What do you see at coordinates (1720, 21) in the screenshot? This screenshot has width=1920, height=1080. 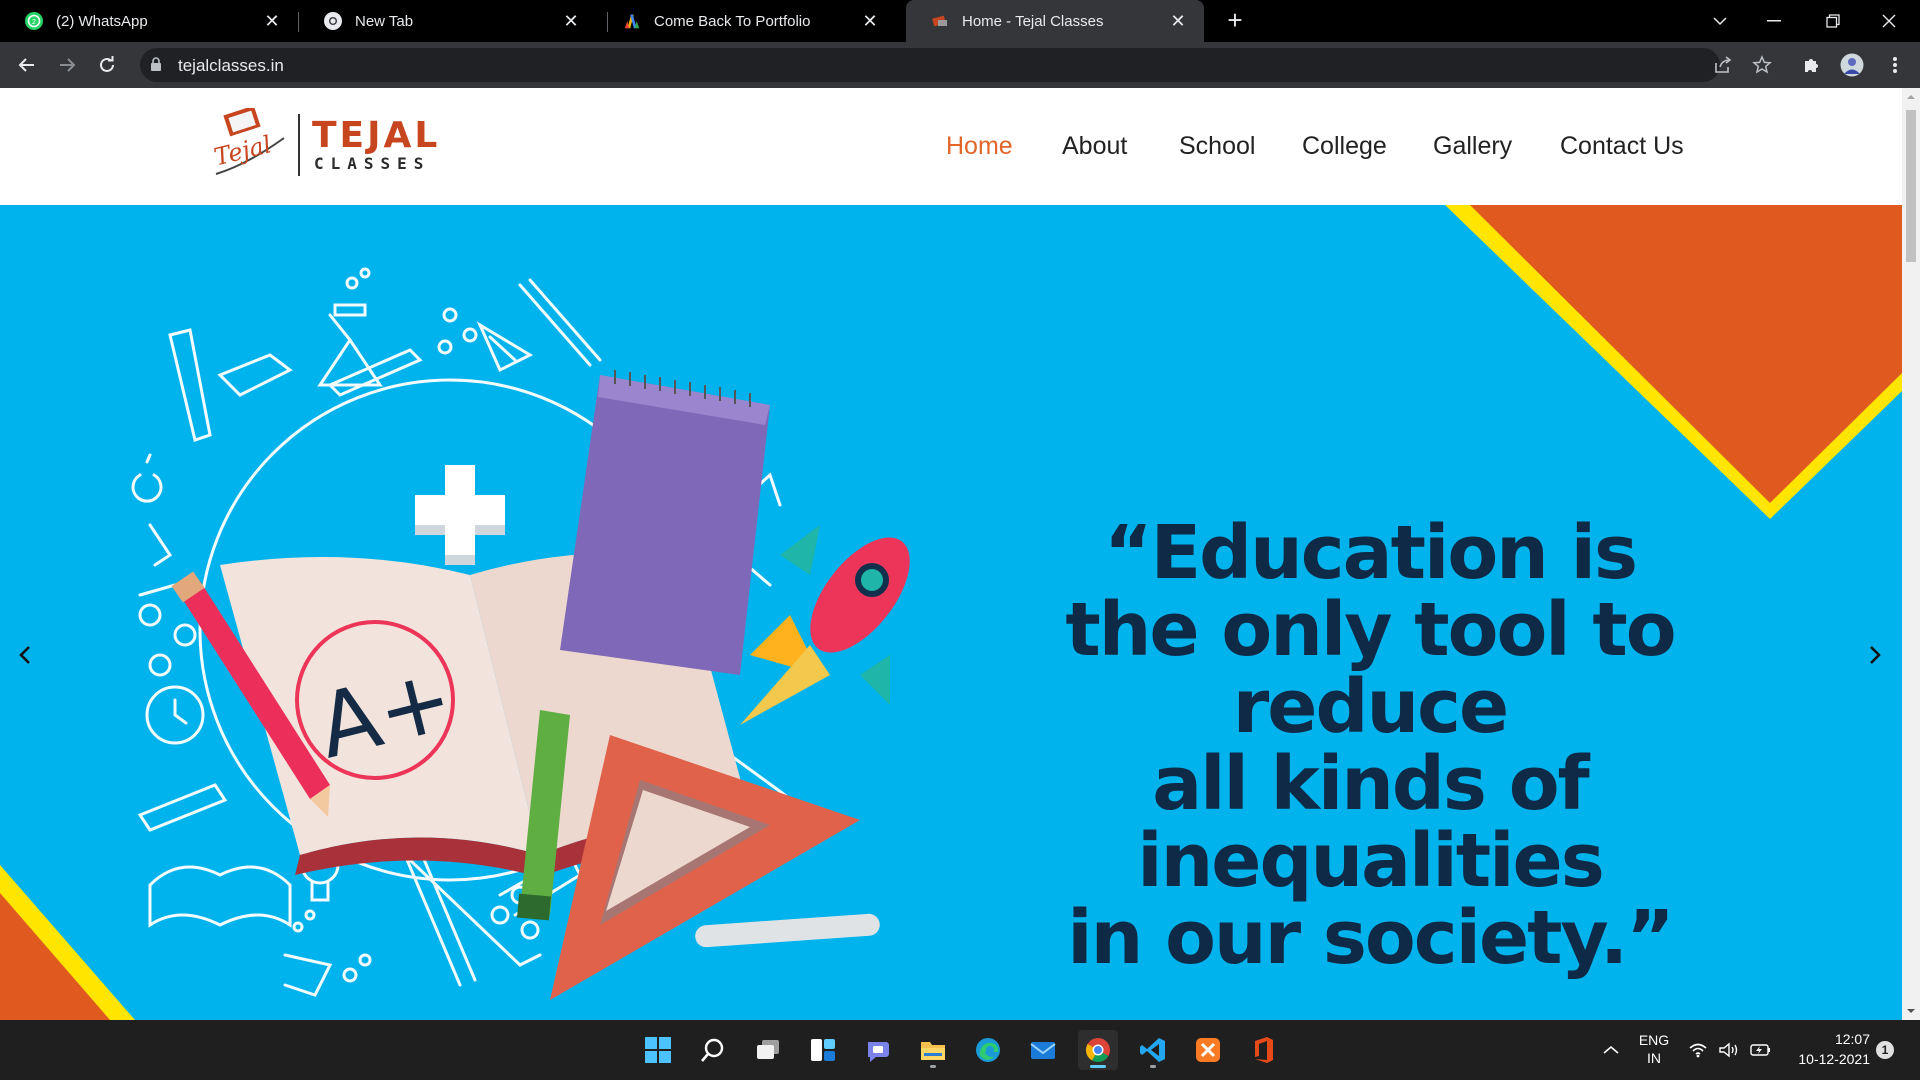 I see `tab-search-icon` at bounding box center [1720, 21].